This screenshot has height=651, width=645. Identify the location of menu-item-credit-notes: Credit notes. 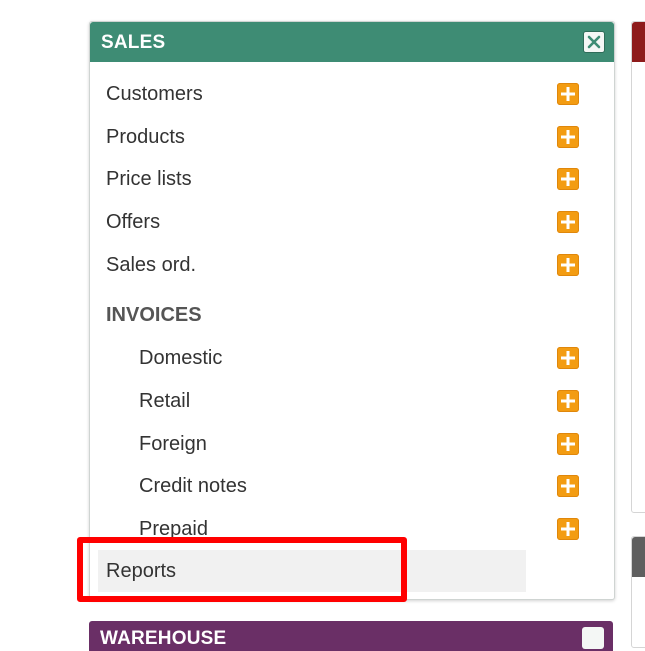
(352, 486).